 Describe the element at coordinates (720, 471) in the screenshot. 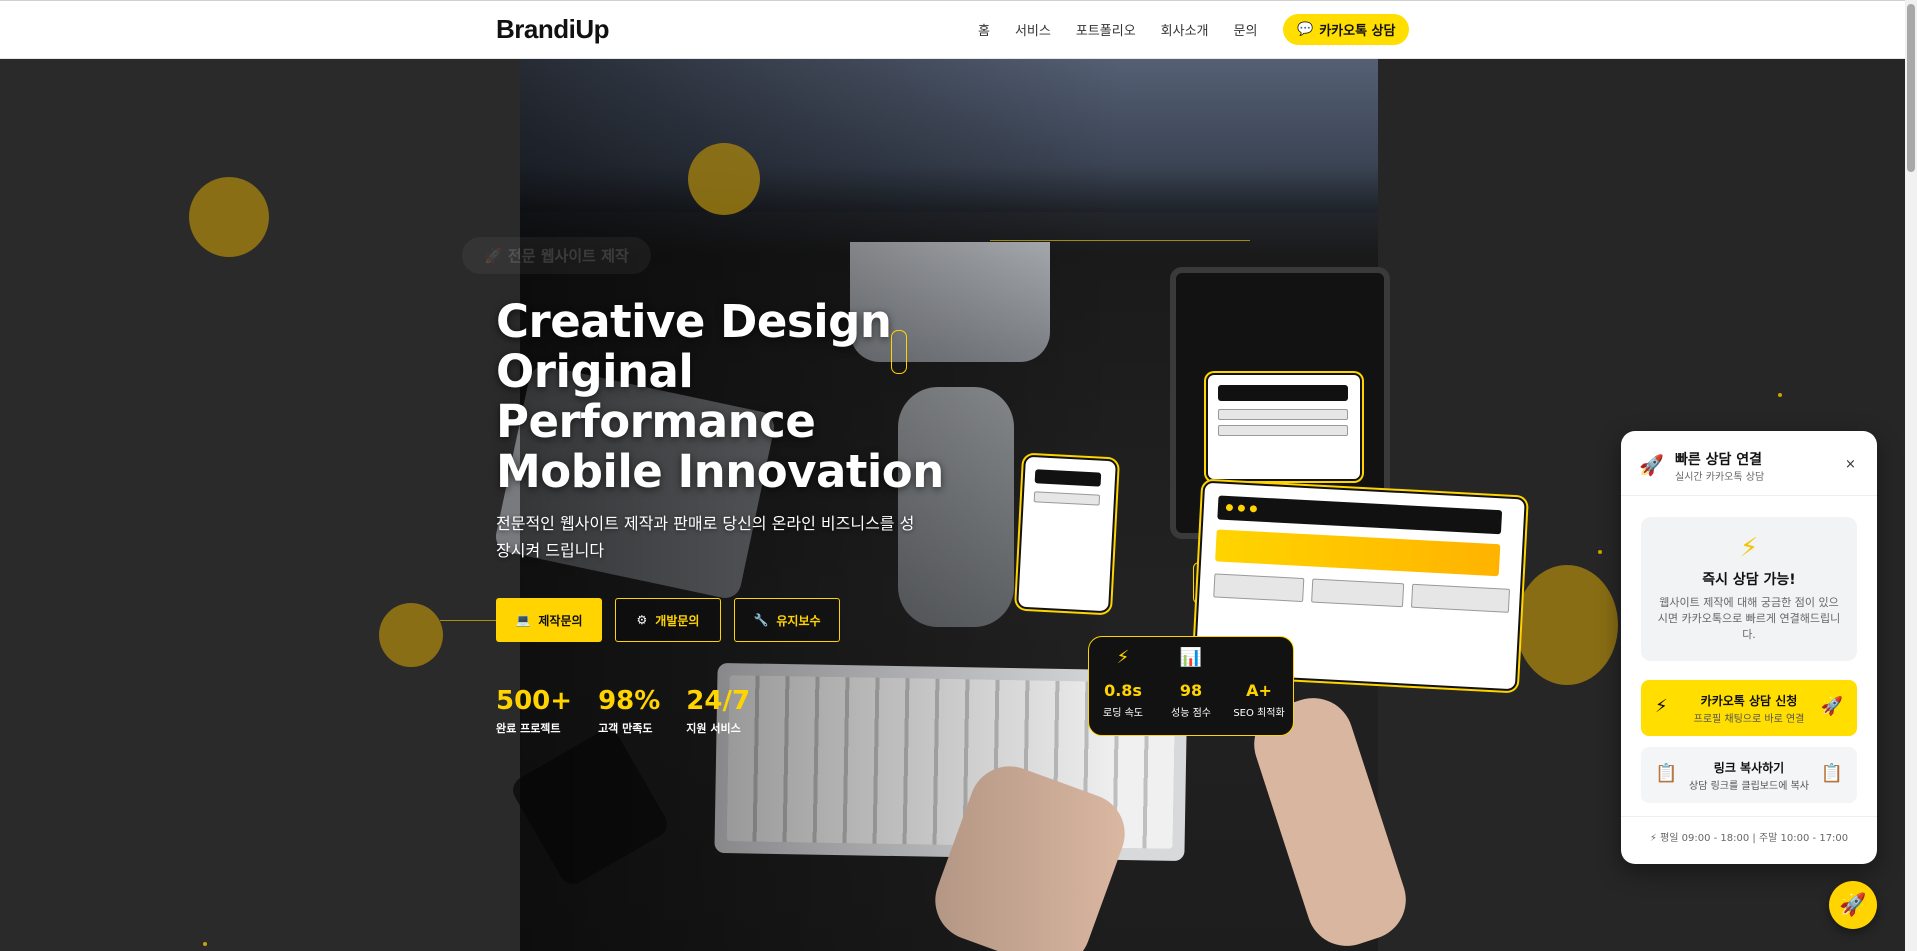

I see `hero-title-line: Mobile Innovation` at that location.